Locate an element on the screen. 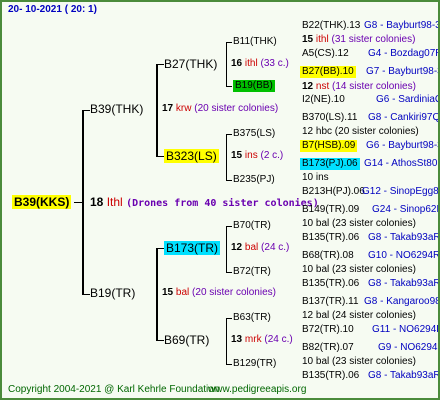 This screenshot has width=440, height=400. g4-origin: G6 - SardiniaQ is located at coordinates (408, 99).